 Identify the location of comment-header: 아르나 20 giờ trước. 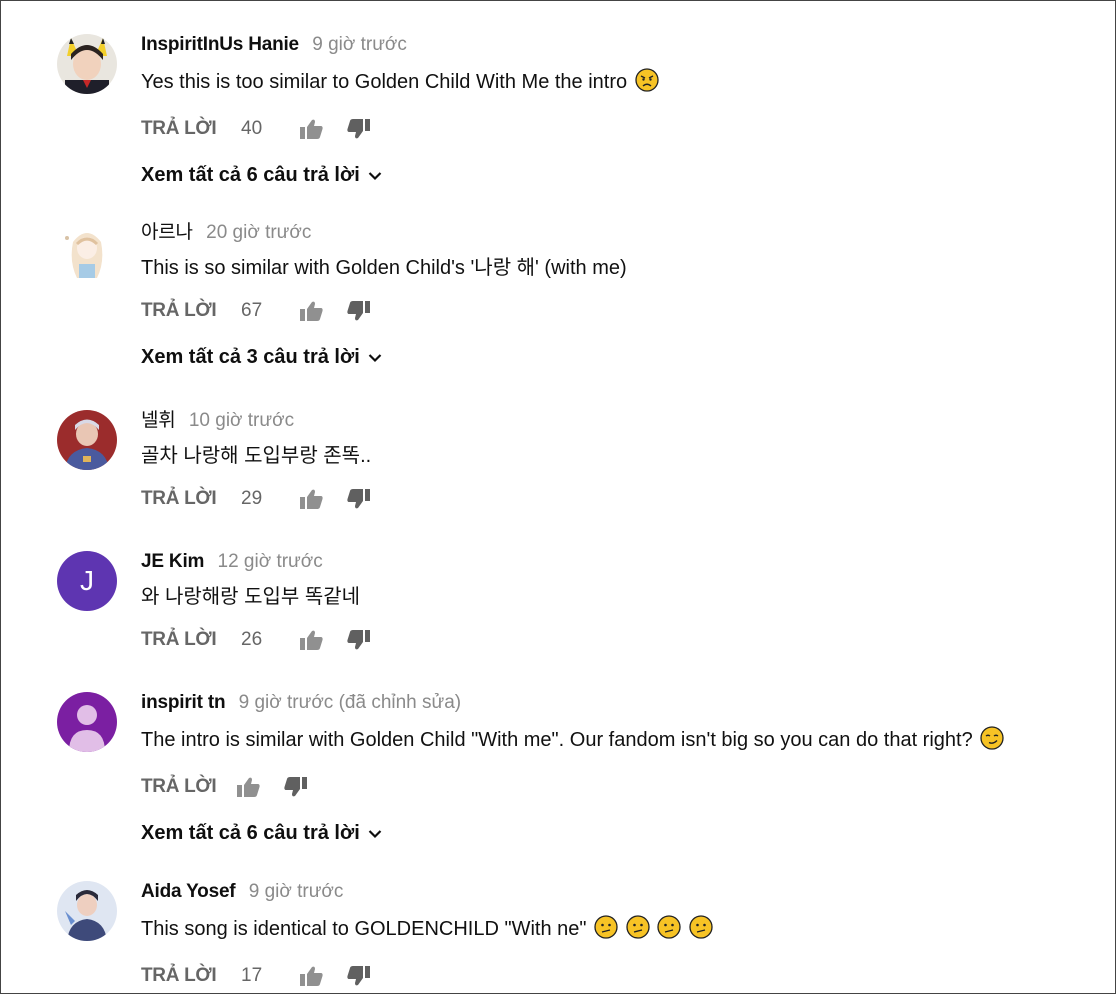
(628, 233).